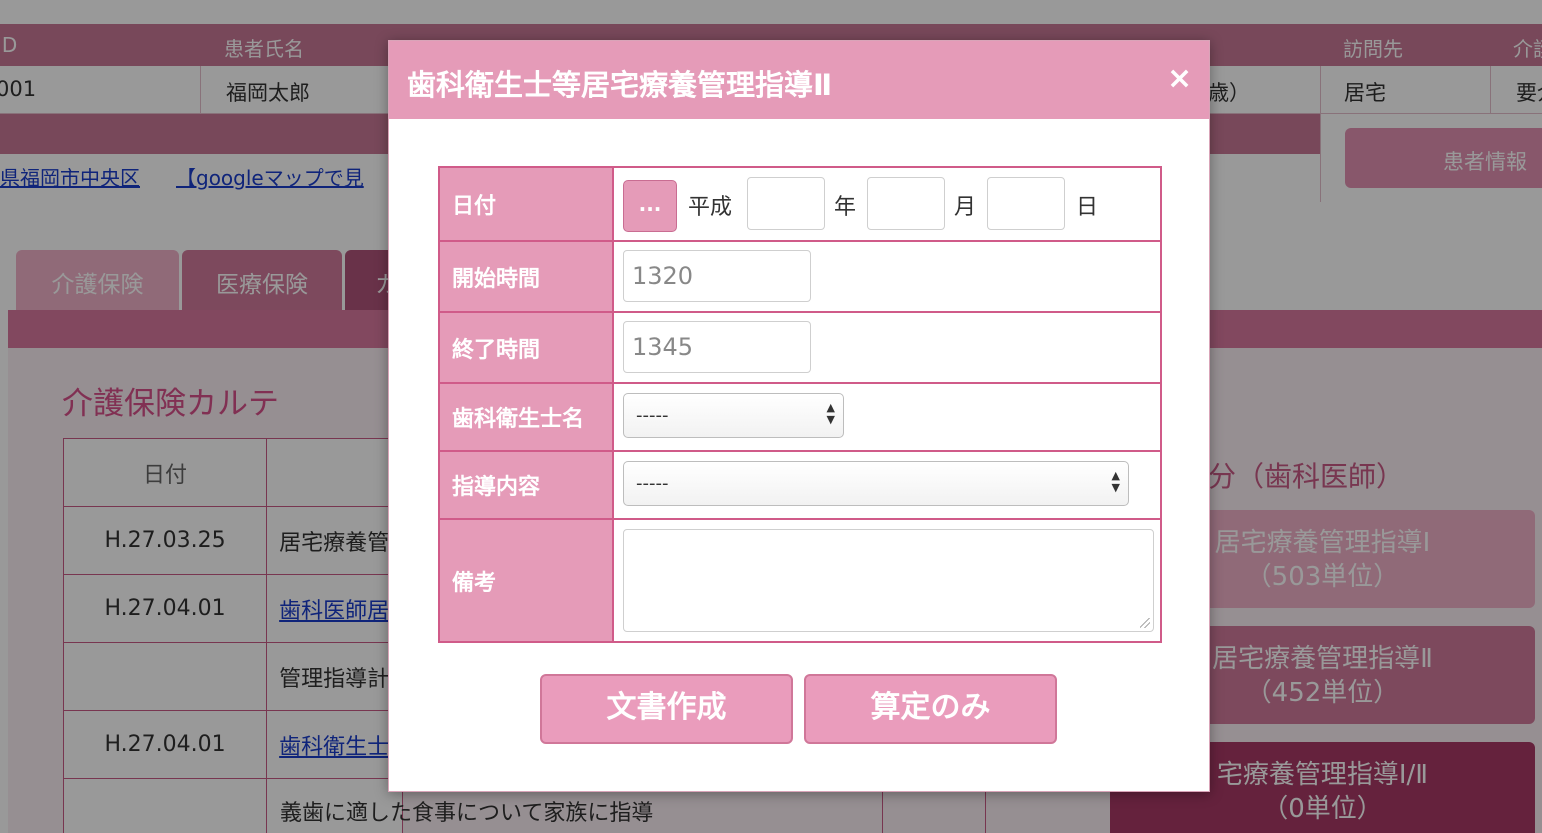 This screenshot has width=1542, height=833. I want to click on month-unit: 月, so click(965, 207).